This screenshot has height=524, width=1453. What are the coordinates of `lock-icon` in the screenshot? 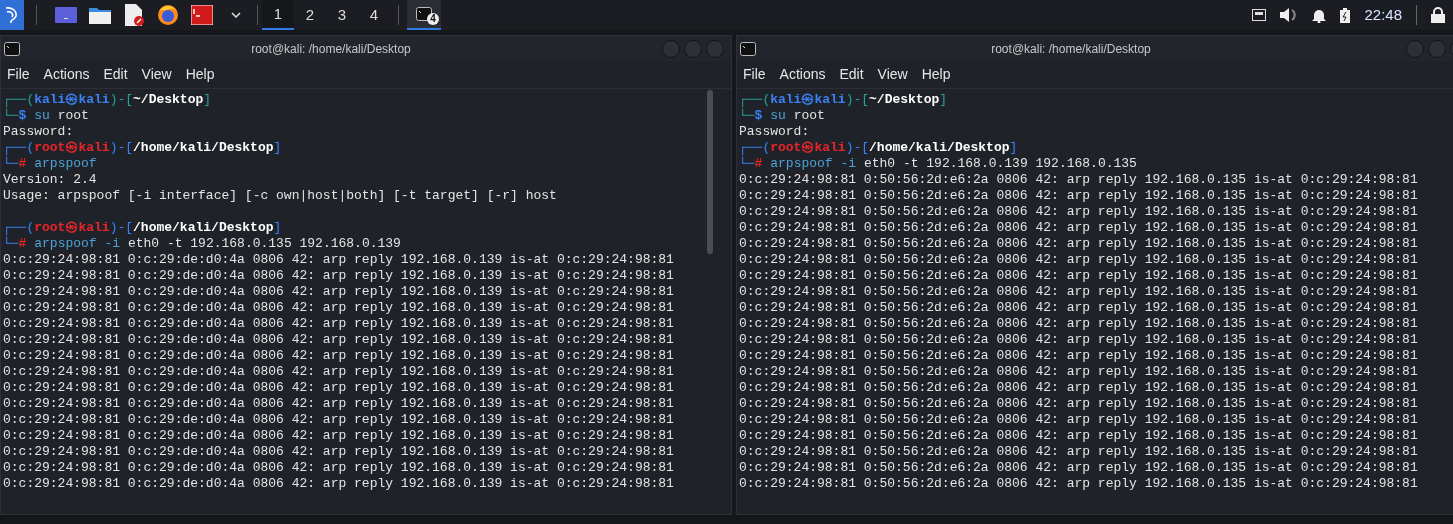 It's located at (1438, 15).